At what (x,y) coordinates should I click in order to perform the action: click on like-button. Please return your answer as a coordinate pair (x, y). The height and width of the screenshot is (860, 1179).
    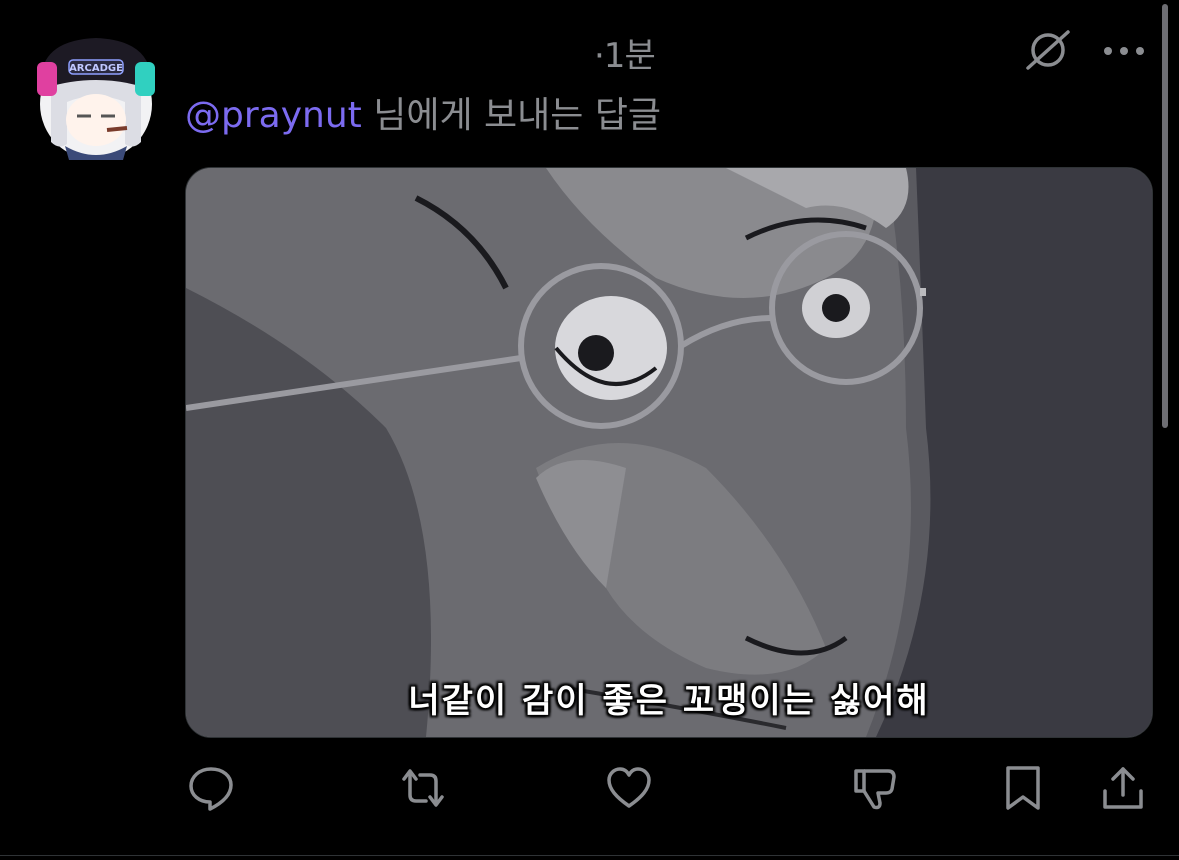
    Looking at the image, I should click on (629, 788).